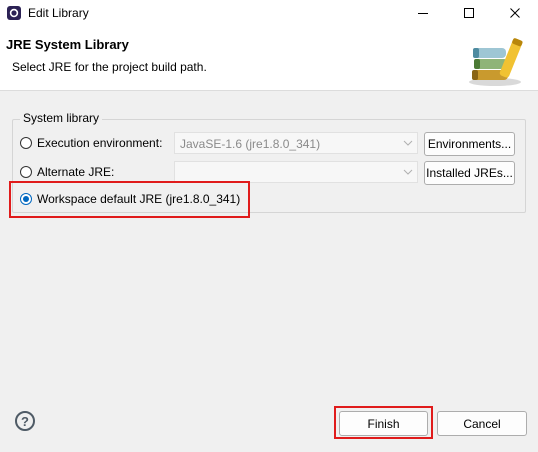  Describe the element at coordinates (76, 172) in the screenshot. I see `alternate-jre-label: Alternate JRE:` at that location.